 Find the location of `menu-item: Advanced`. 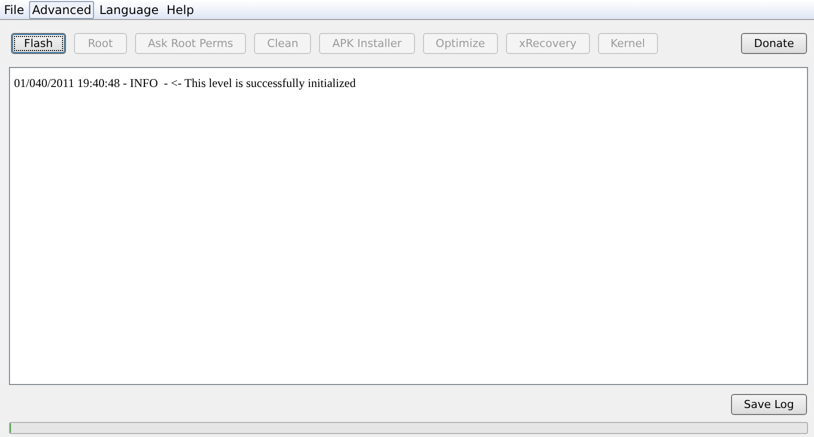

menu-item: Advanced is located at coordinates (61, 9).